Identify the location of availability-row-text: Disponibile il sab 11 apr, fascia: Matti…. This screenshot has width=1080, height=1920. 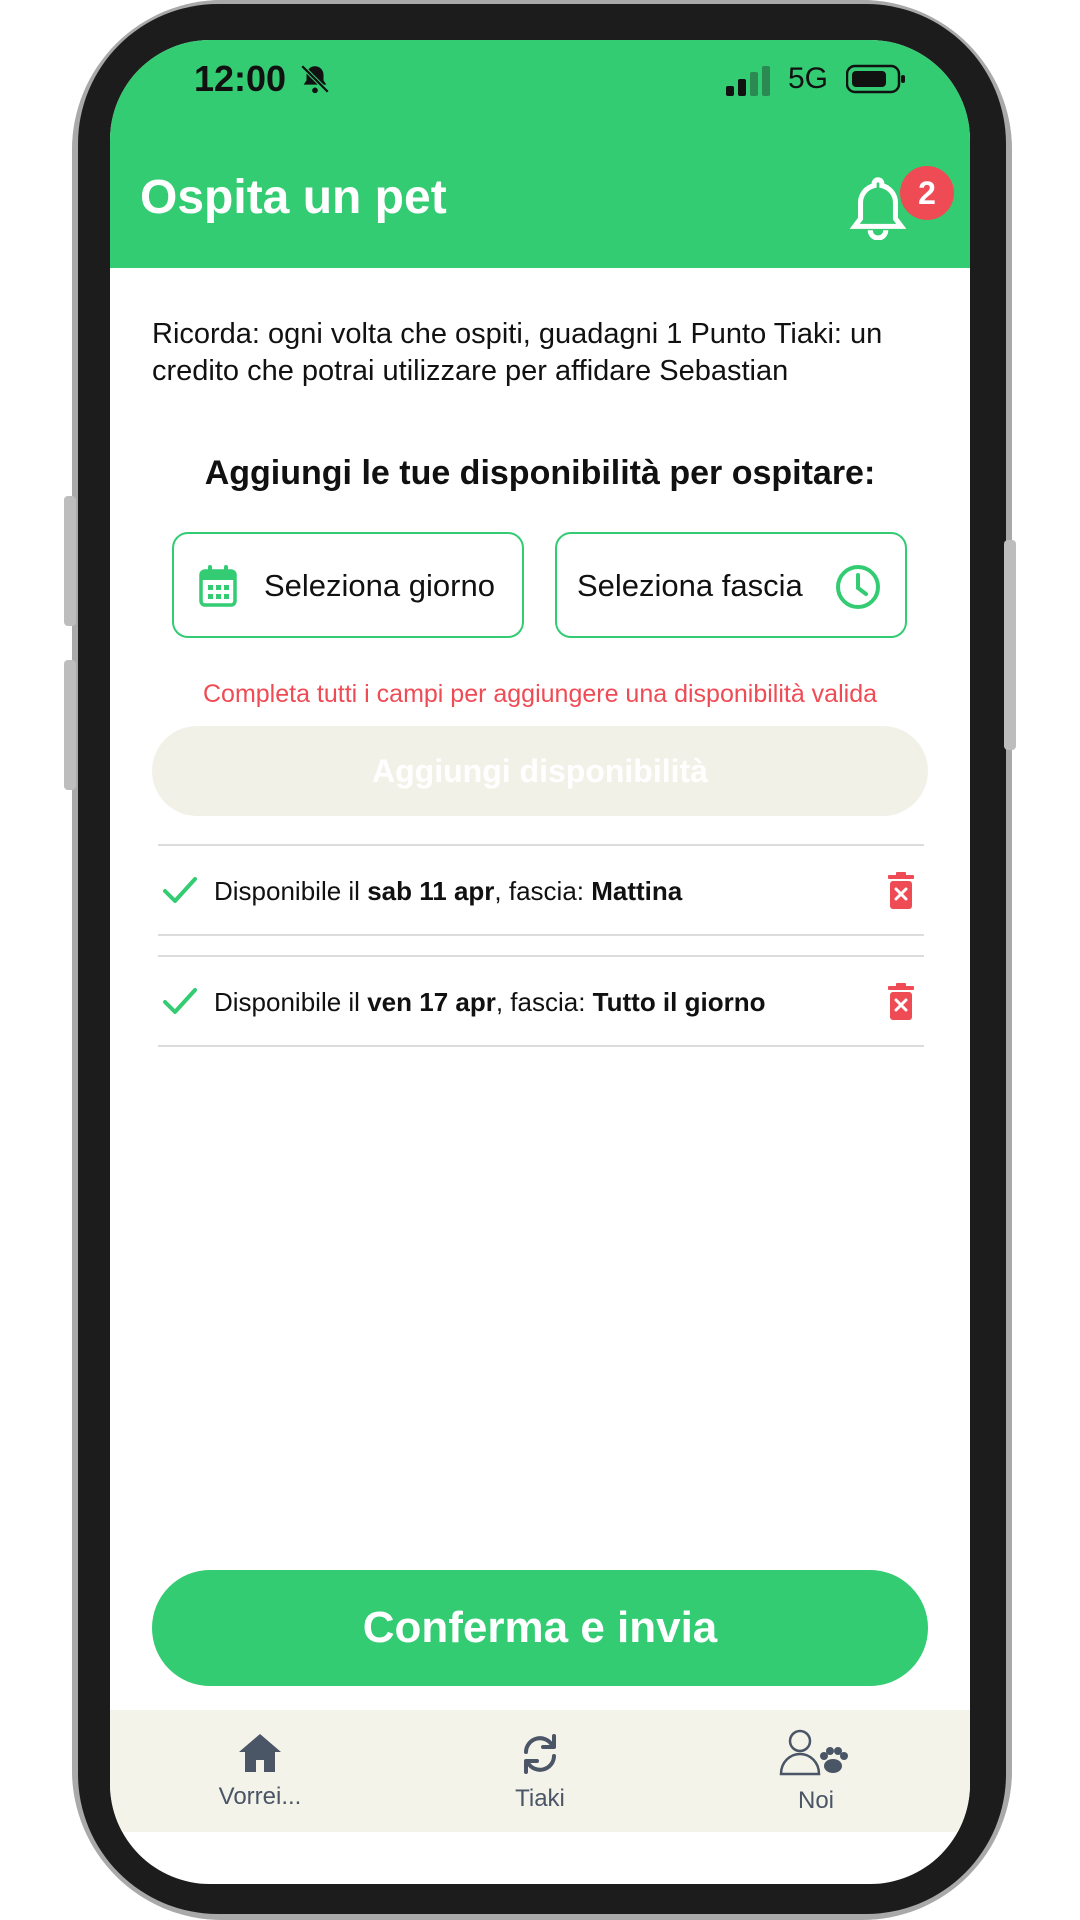
(448, 891).